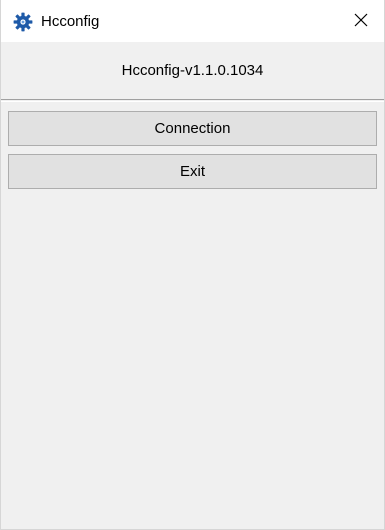 The width and height of the screenshot is (385, 530). Describe the element at coordinates (192, 21) in the screenshot. I see `title-bar: Hcconfig` at that location.